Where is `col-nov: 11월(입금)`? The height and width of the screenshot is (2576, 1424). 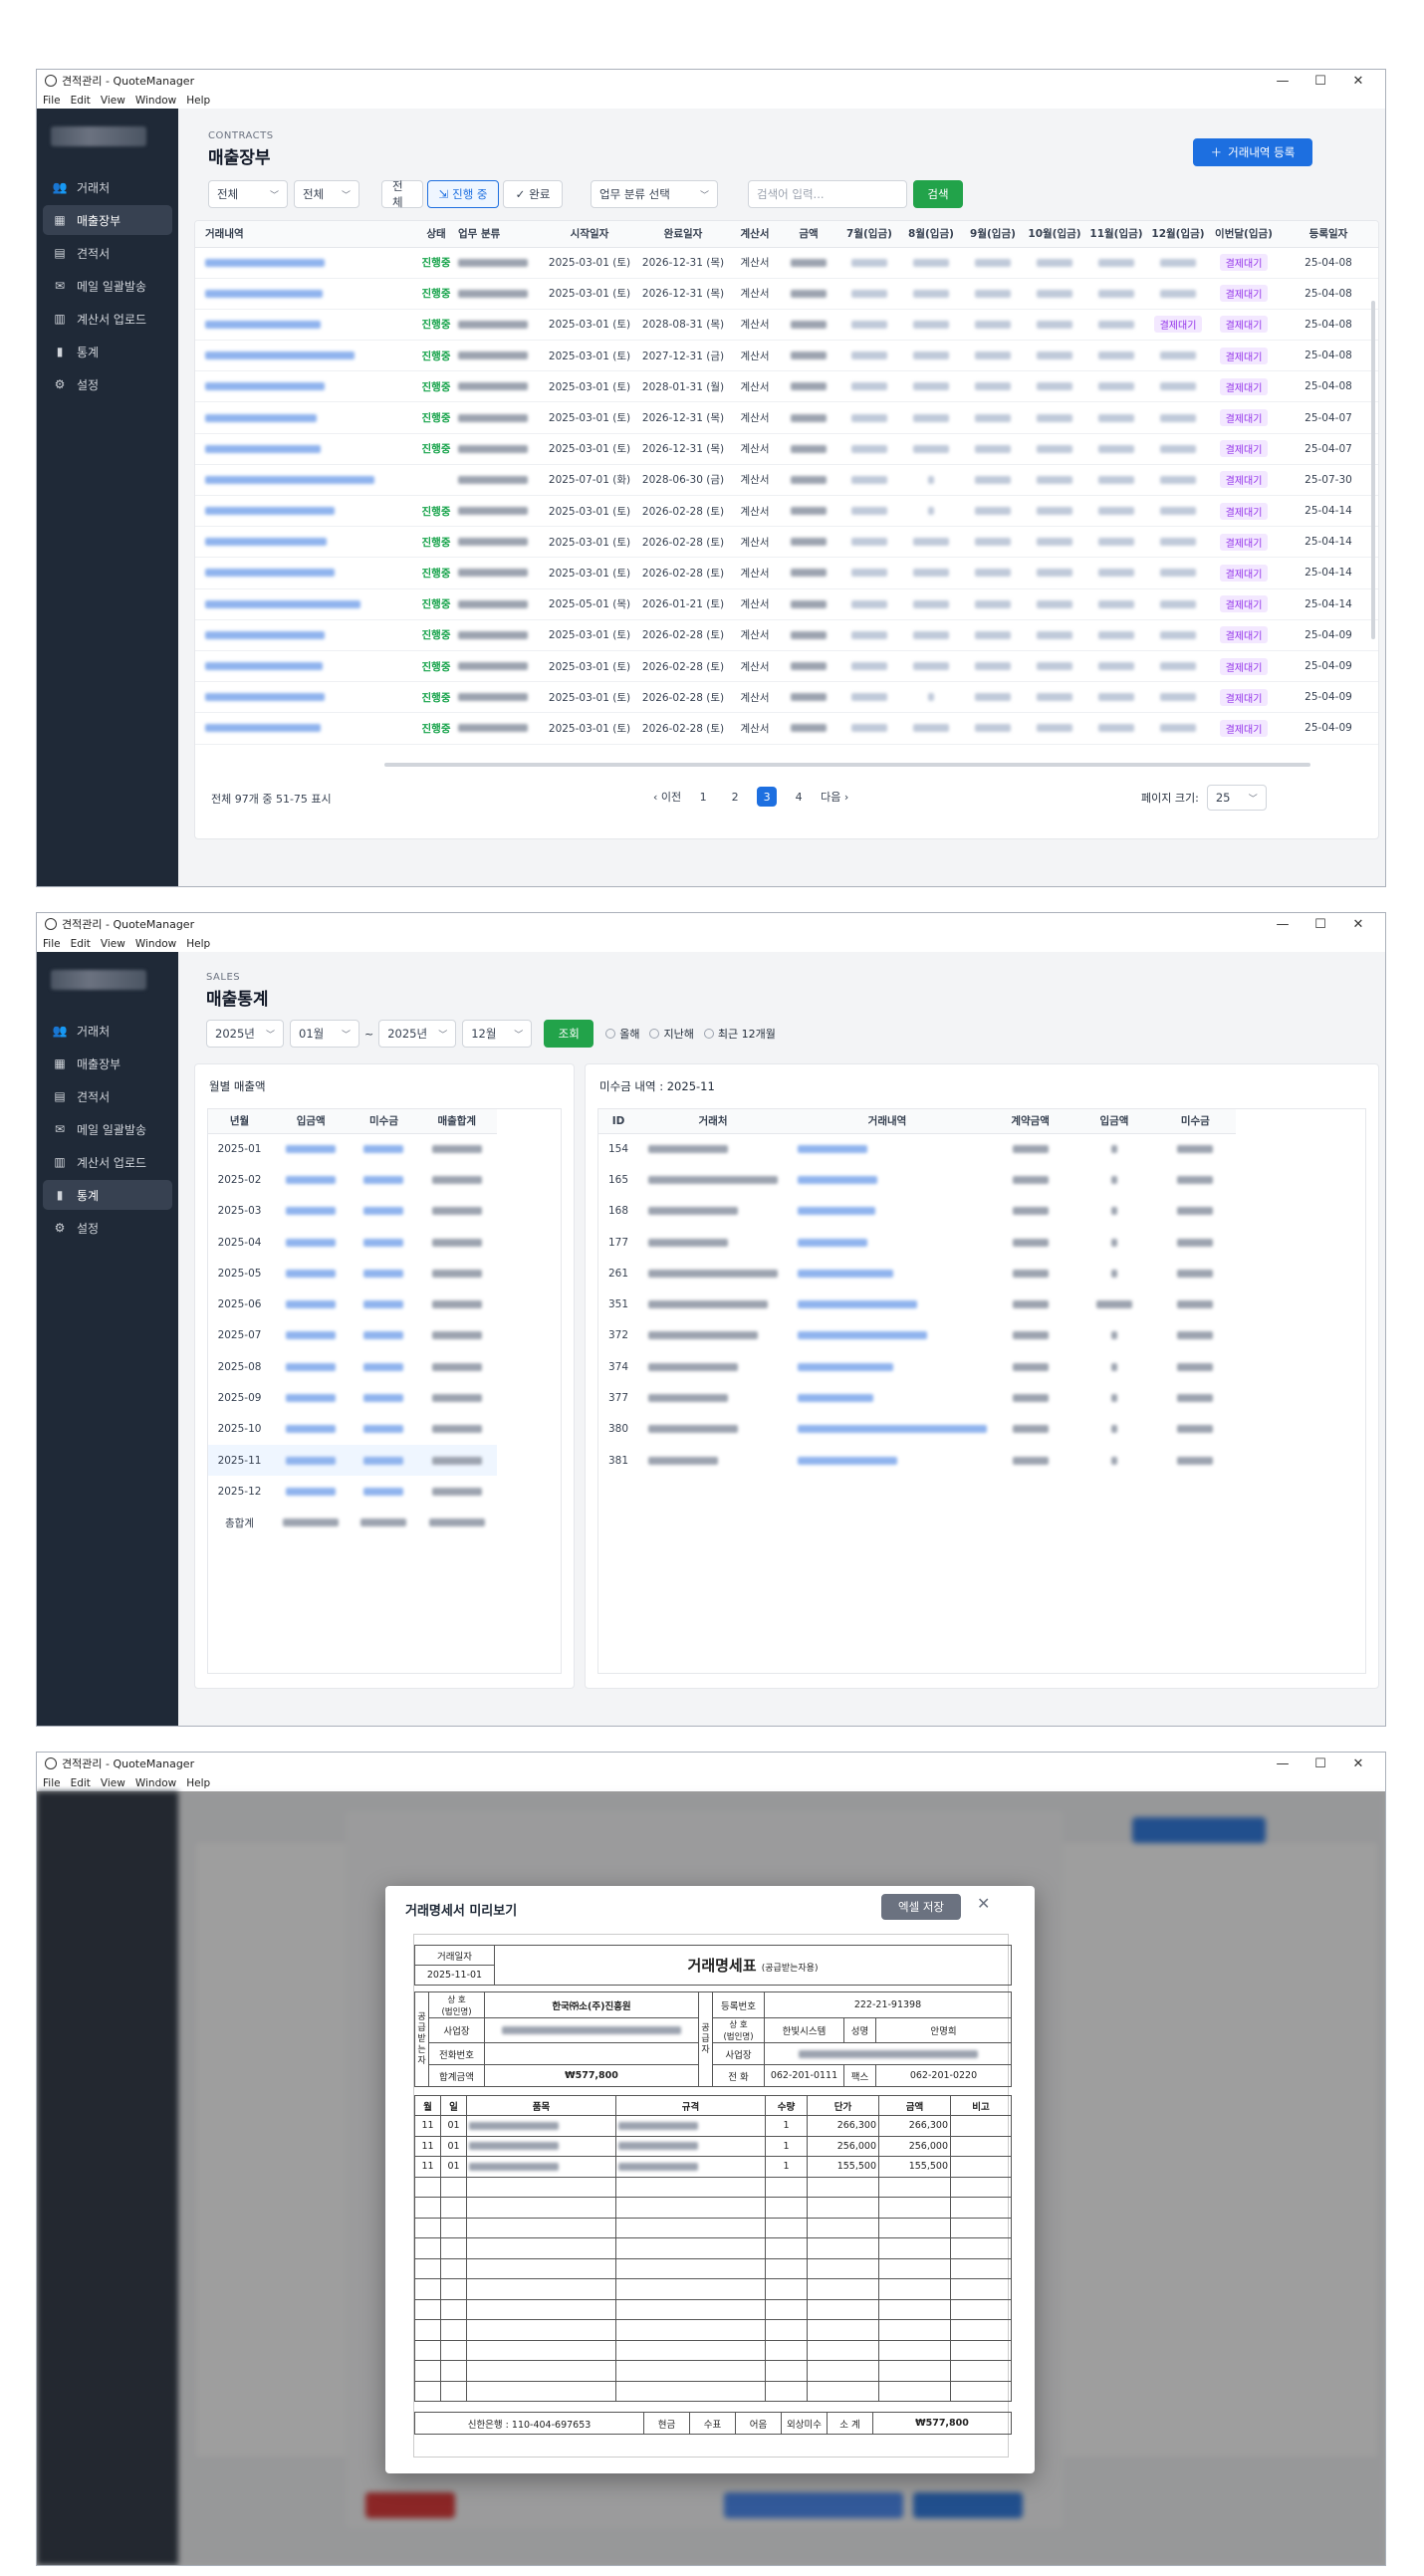 col-nov: 11월(입금) is located at coordinates (1116, 234).